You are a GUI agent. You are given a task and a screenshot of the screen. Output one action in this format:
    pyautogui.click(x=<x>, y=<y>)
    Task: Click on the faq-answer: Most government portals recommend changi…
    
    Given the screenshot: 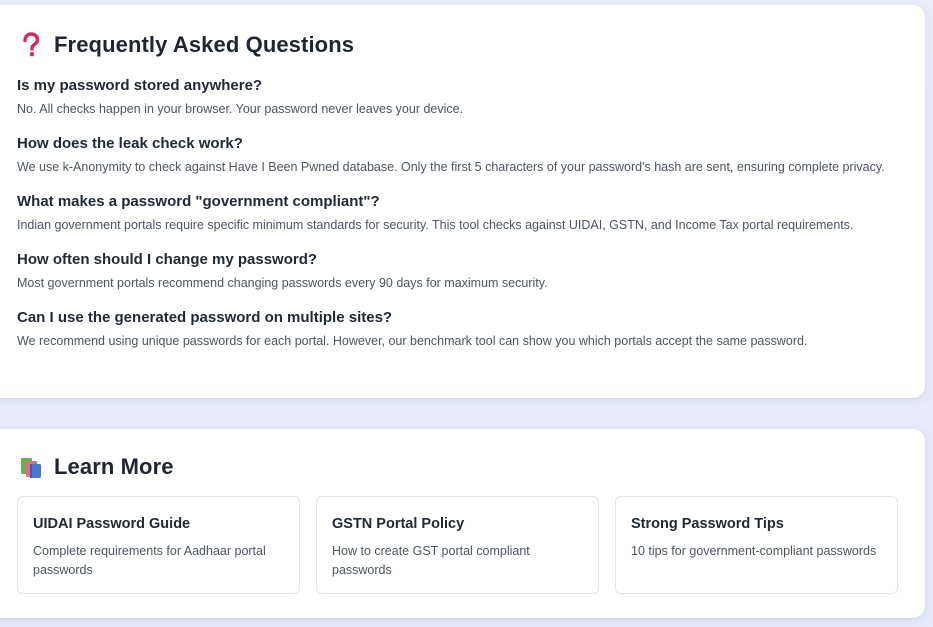 What is the action you would take?
    pyautogui.click(x=282, y=283)
    